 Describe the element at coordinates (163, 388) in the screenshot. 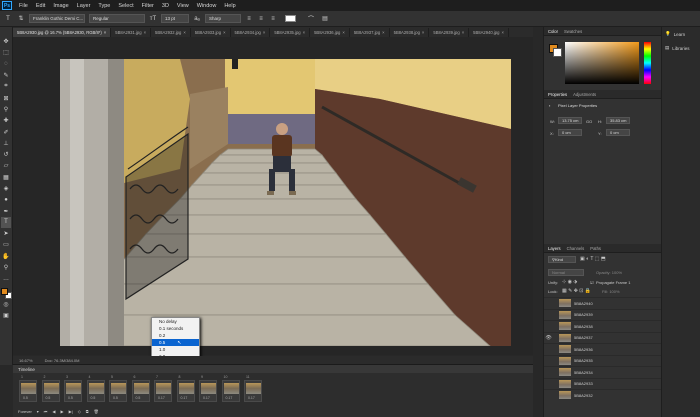

I see `timeline-frame: 7 0.17` at that location.